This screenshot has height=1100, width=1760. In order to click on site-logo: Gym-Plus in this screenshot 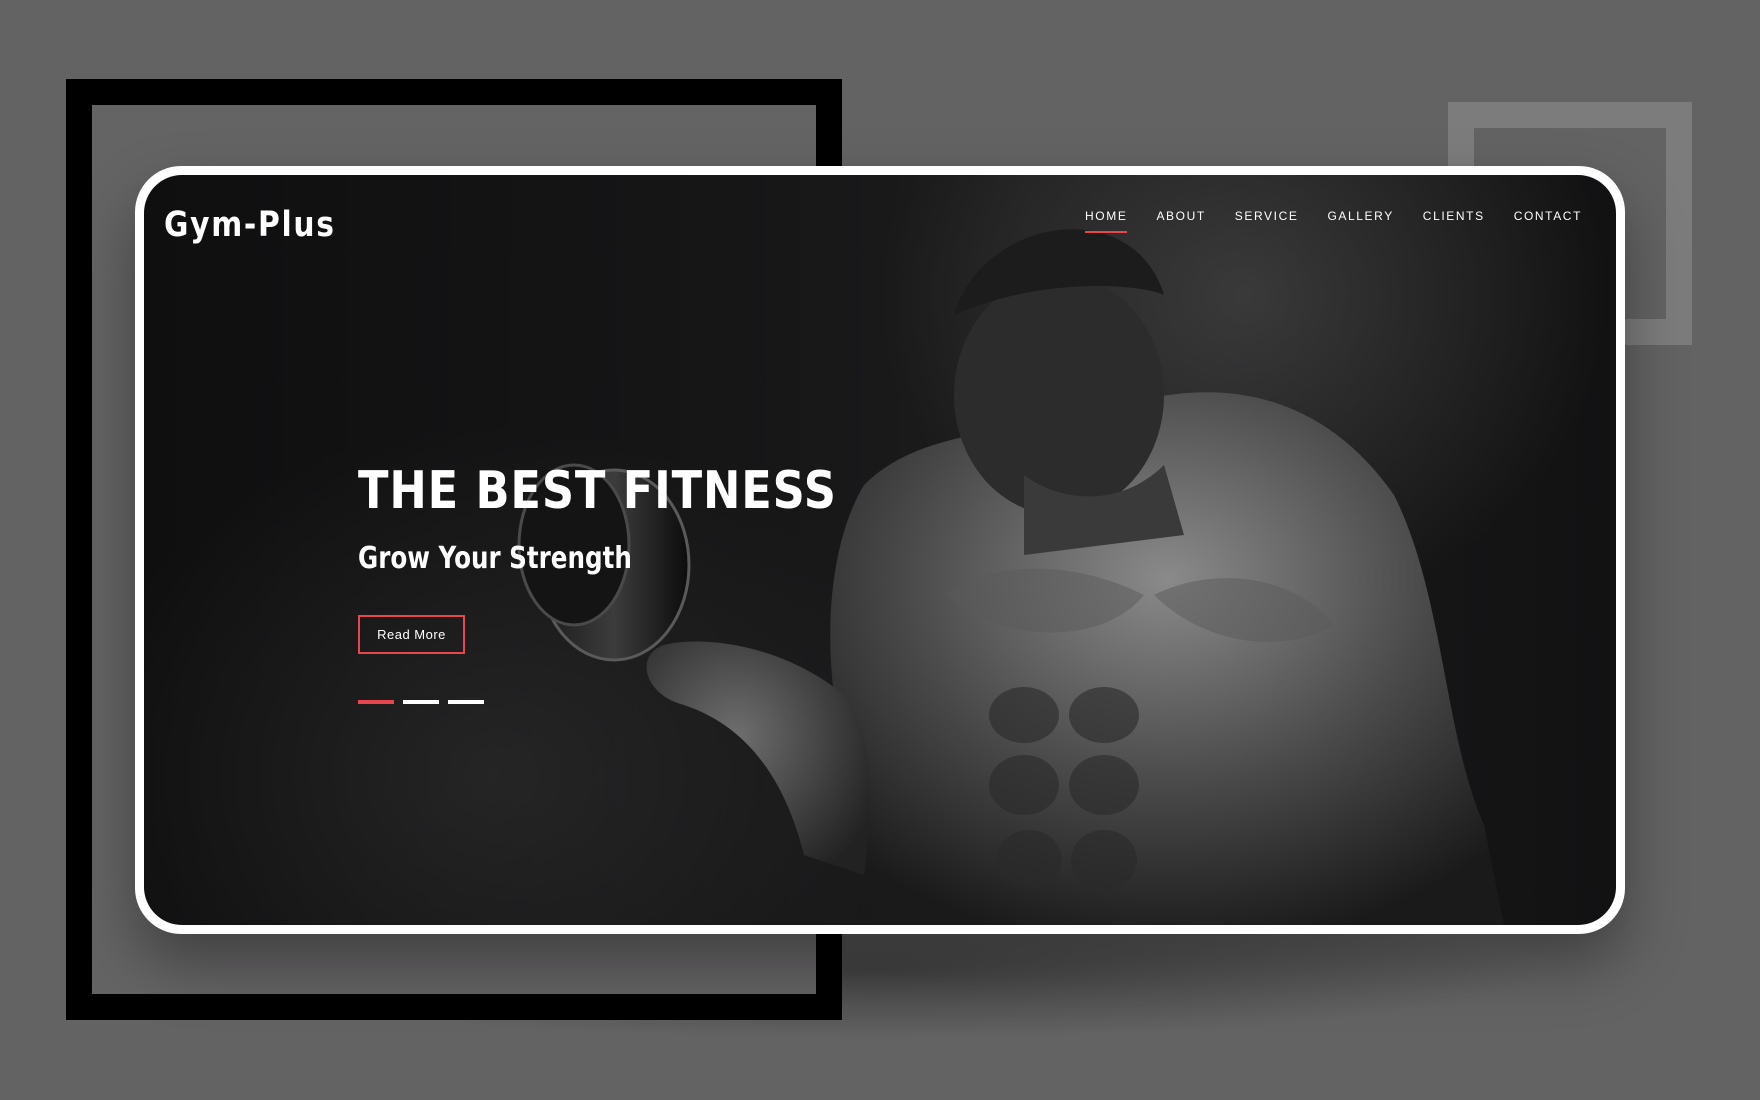, I will do `click(250, 225)`.